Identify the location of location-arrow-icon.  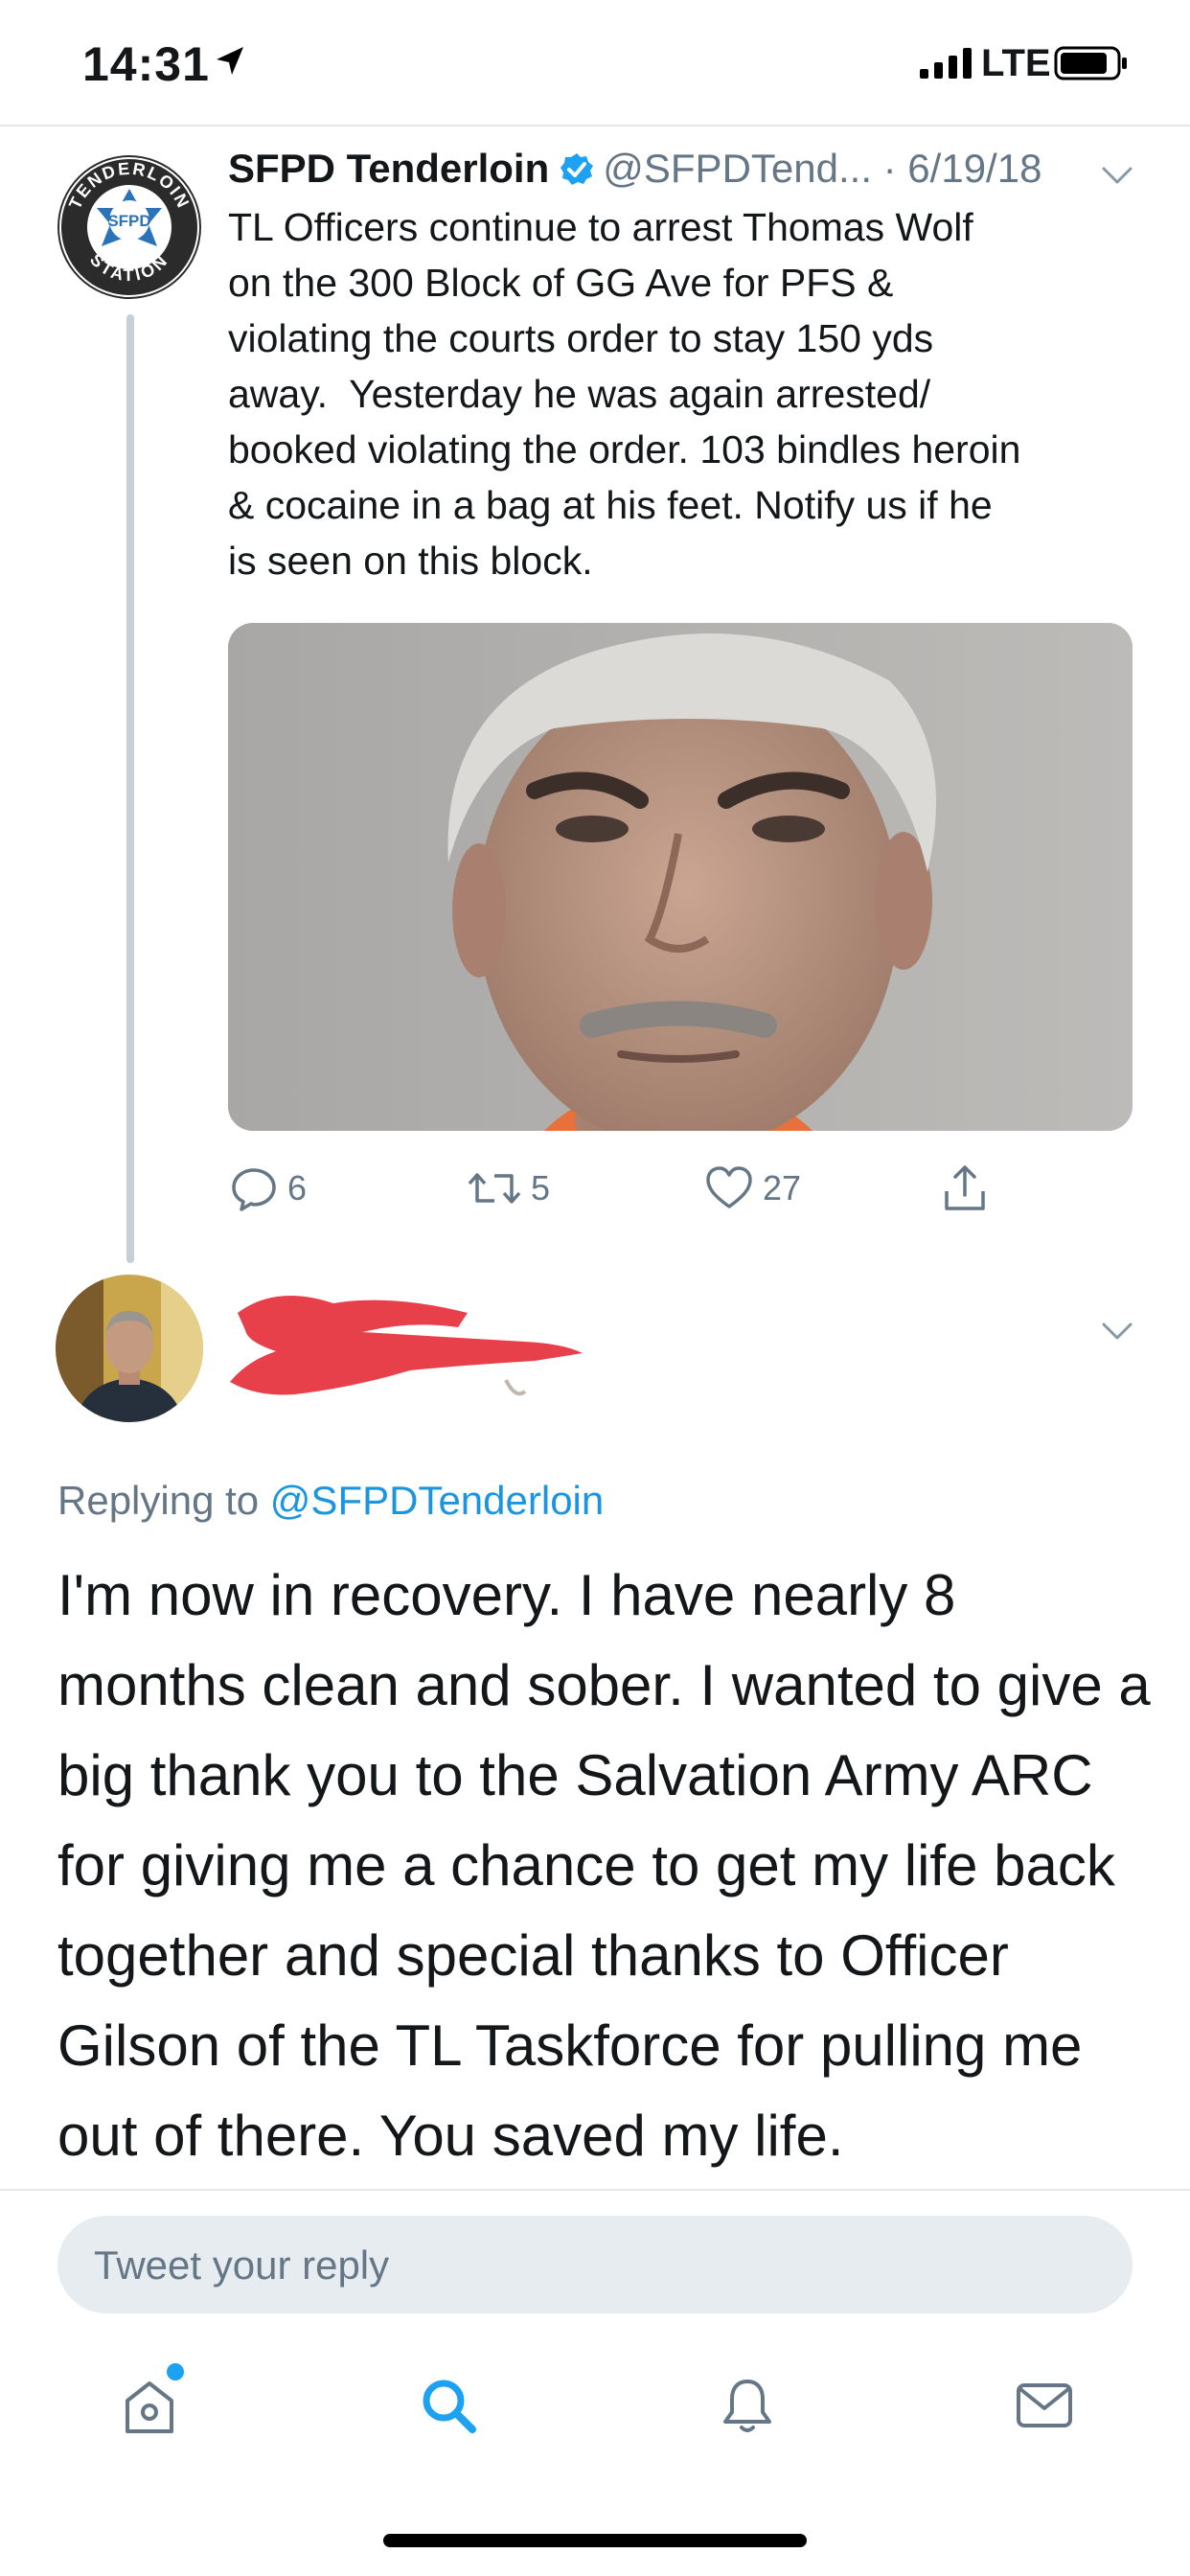
(230, 61).